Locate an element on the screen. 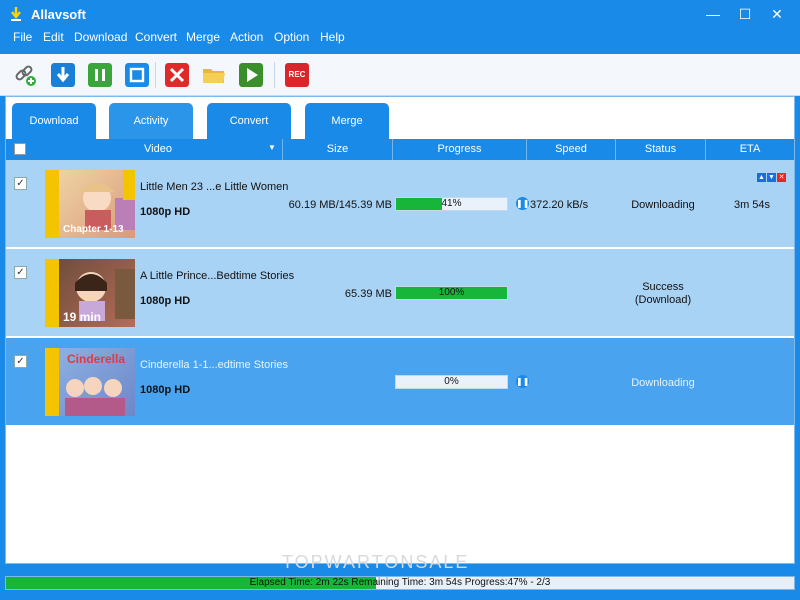  column-progress: Progress is located at coordinates (460, 149).